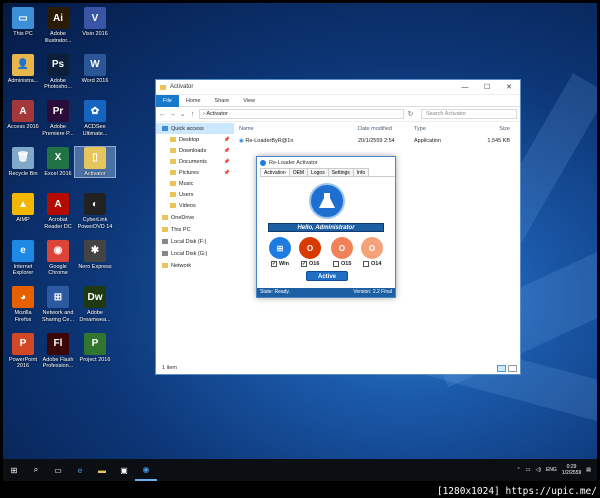 The width and height of the screenshot is (600, 498). Describe the element at coordinates (490, 129) in the screenshot. I see `column-size: Size` at that location.